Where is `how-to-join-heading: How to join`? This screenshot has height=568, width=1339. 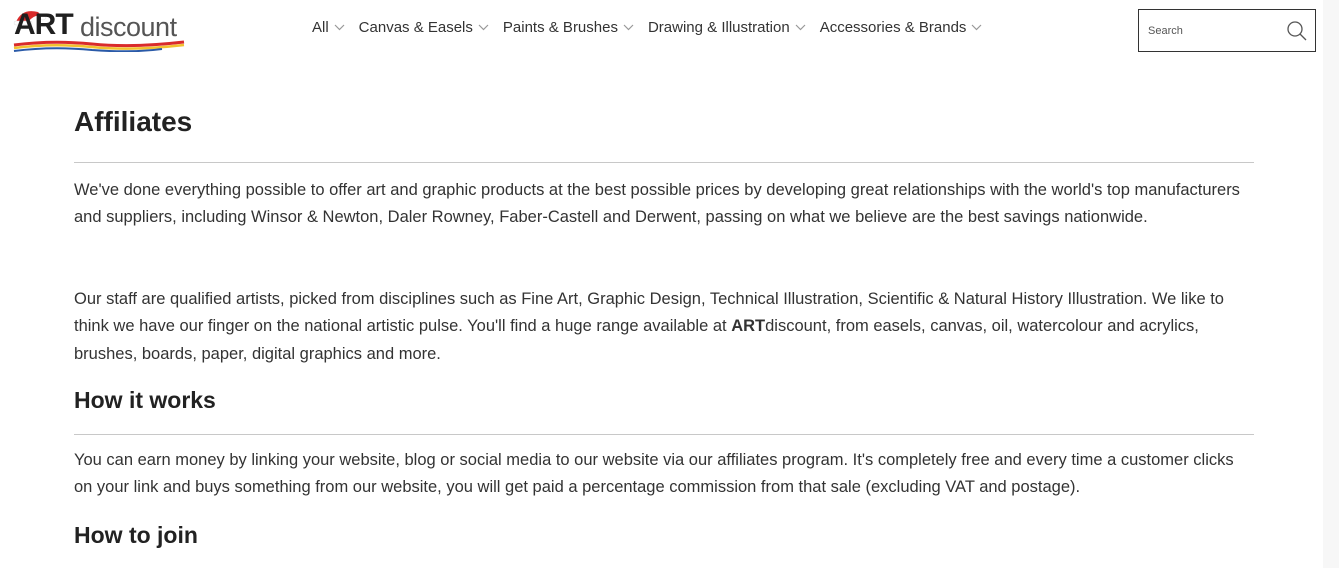
how-to-join-heading: How to join is located at coordinates (136, 535).